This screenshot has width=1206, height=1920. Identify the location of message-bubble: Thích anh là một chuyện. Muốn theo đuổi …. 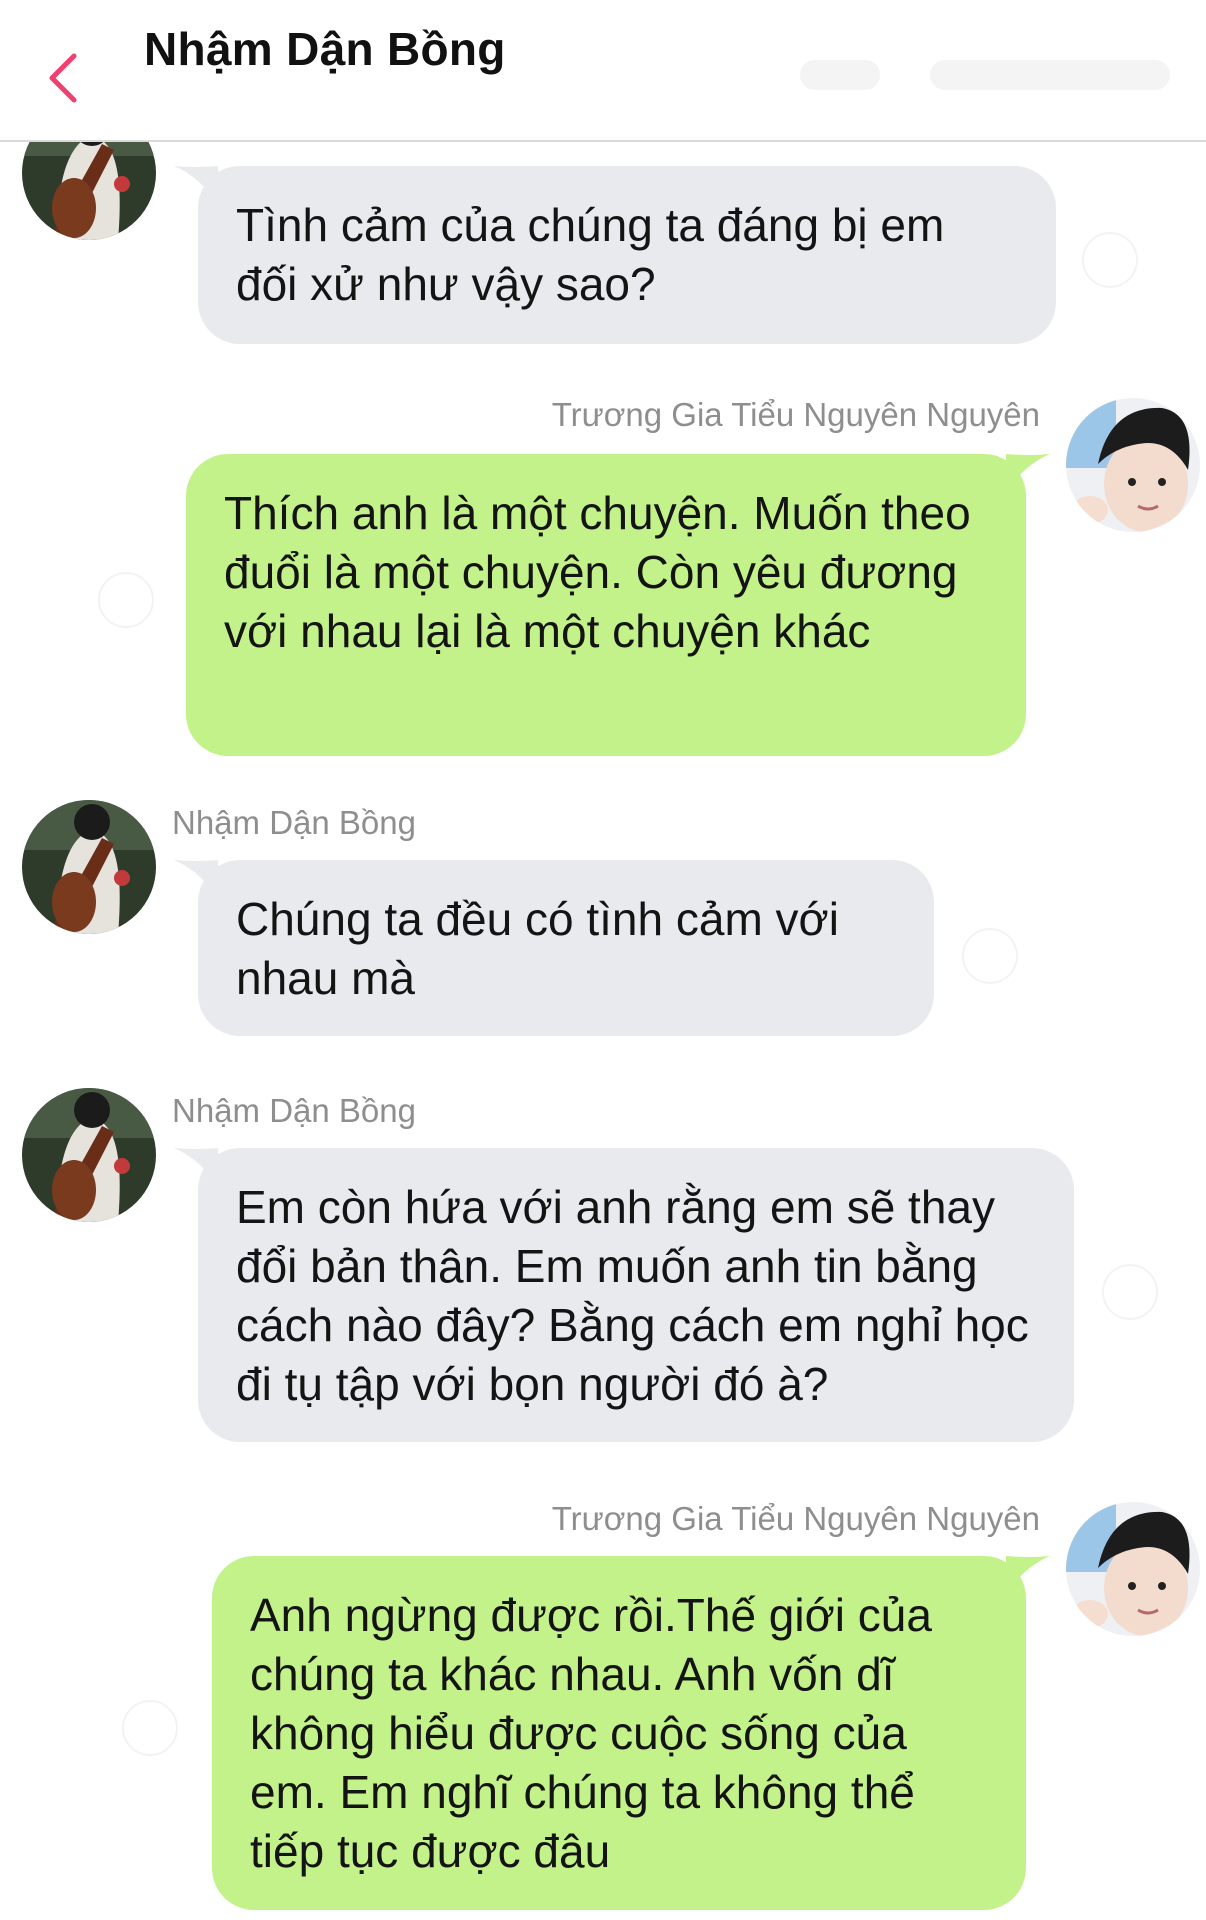
(618, 605).